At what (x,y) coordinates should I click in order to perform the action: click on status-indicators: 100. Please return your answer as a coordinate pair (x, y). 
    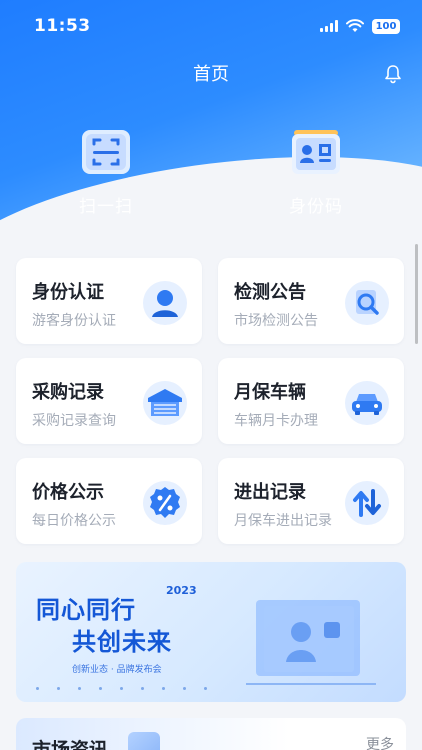
    Looking at the image, I should click on (360, 26).